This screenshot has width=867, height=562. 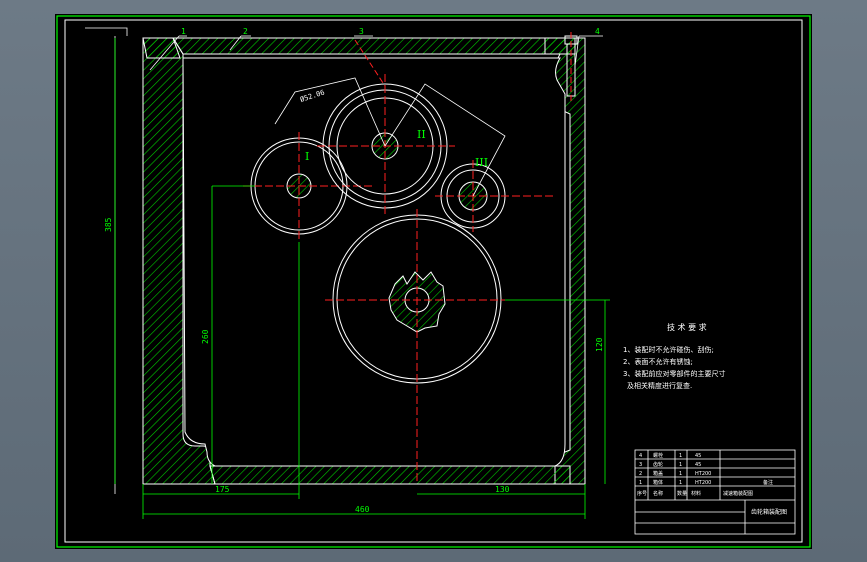 I want to click on tb-row-2-no: 3, so click(x=640, y=465).